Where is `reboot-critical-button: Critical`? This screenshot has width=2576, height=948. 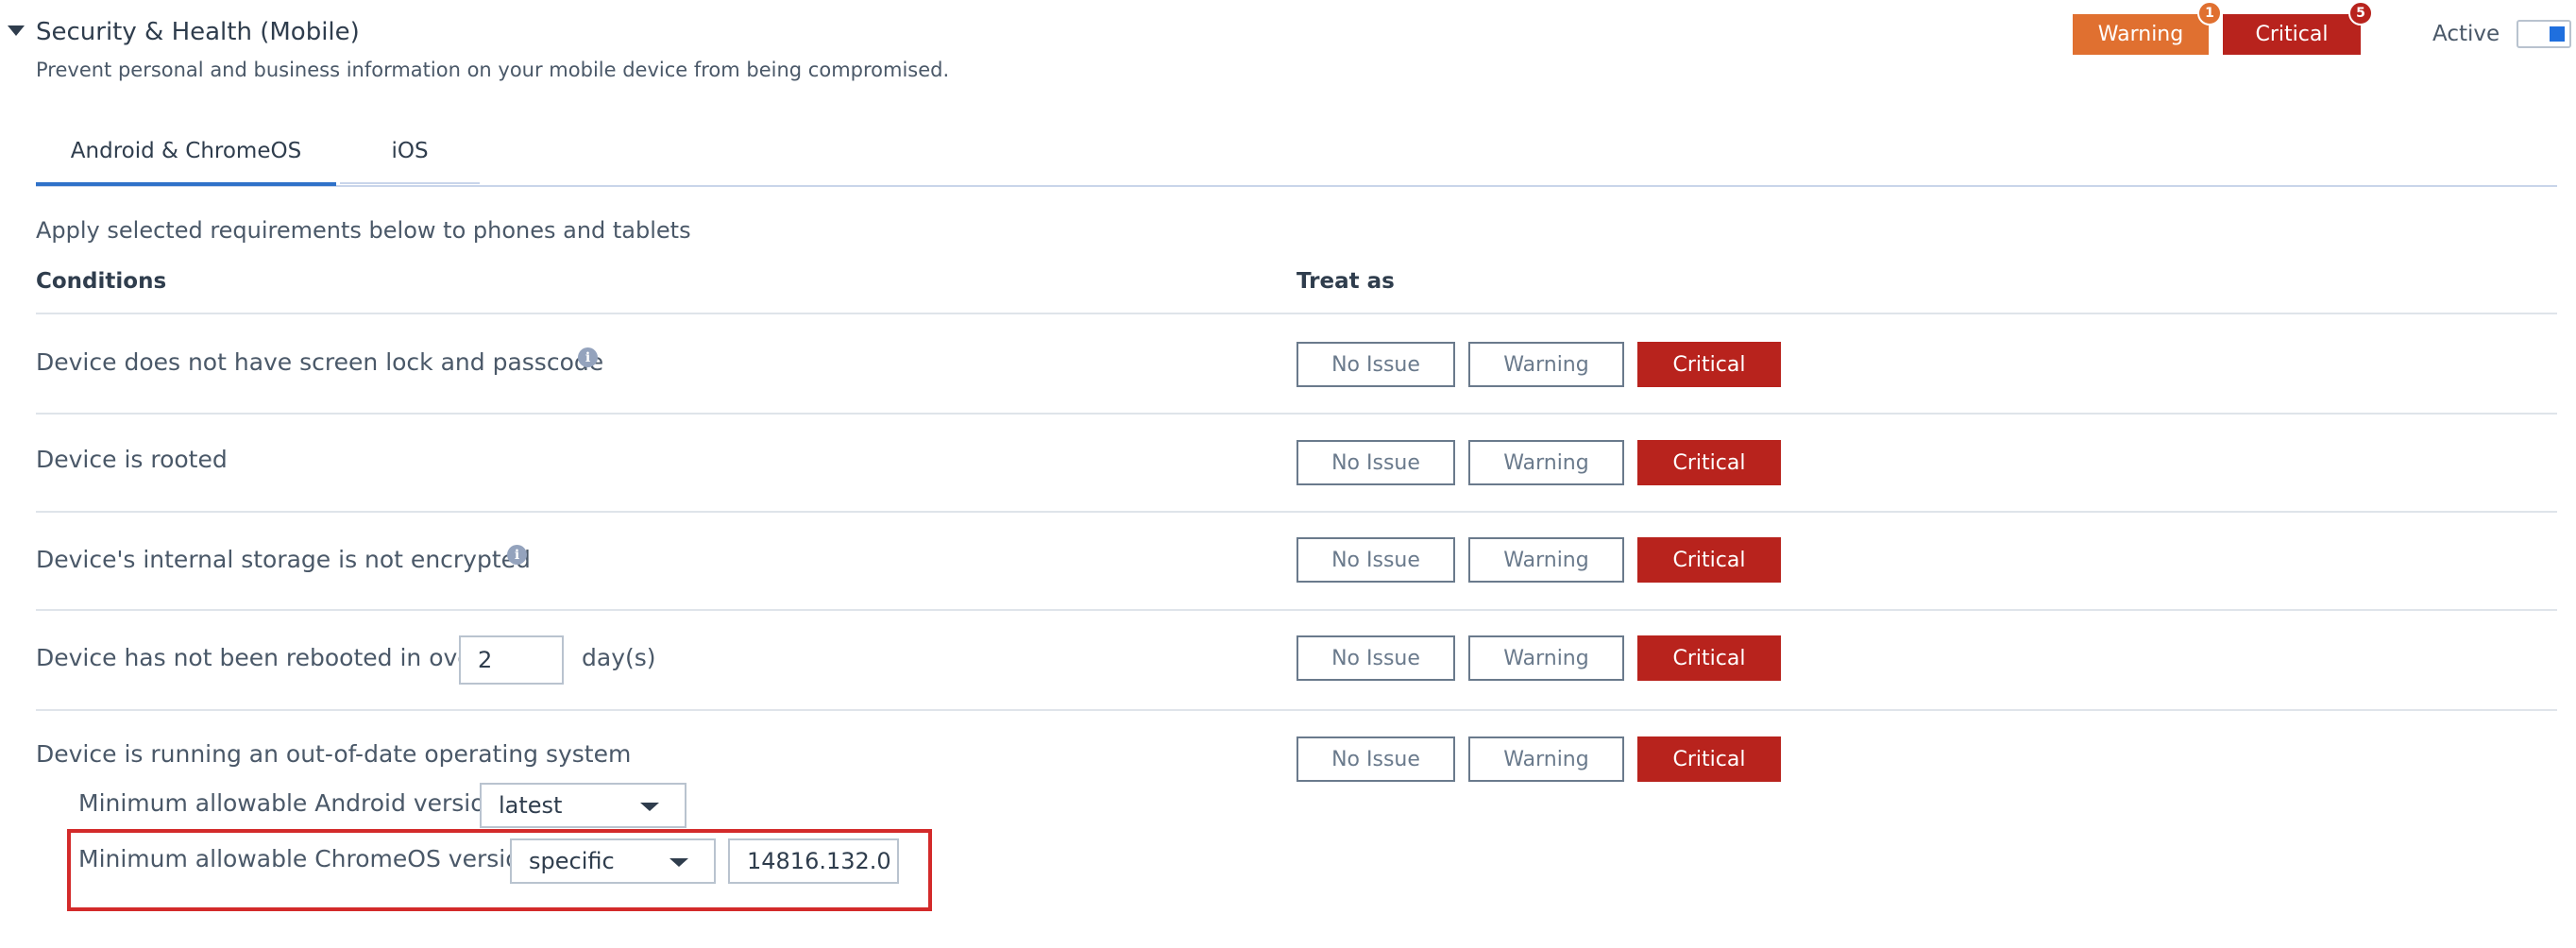
reboot-critical-button: Critical is located at coordinates (1709, 658).